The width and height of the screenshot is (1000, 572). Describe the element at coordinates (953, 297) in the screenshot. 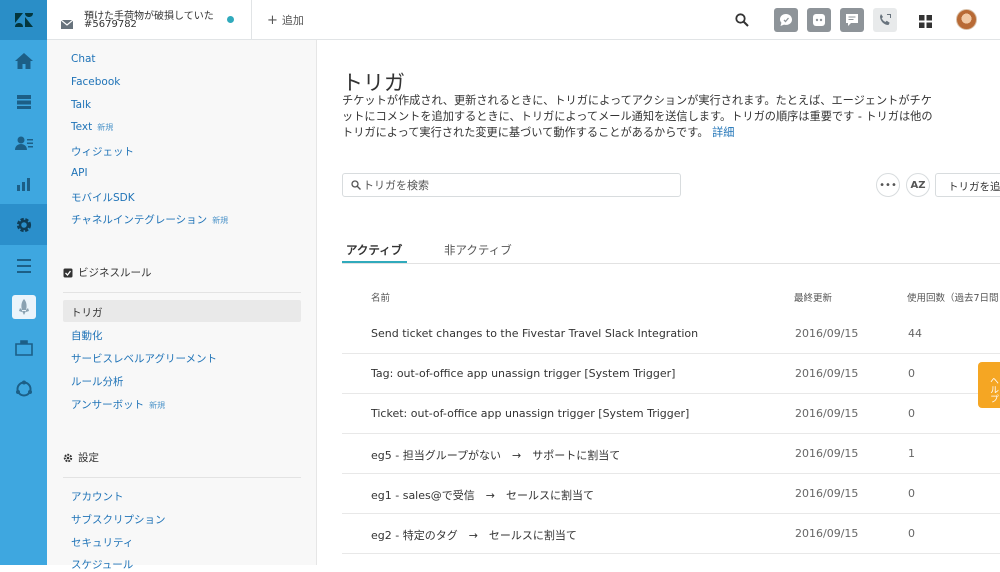

I see `column-header-usage: 使用回数（過去7日間` at that location.